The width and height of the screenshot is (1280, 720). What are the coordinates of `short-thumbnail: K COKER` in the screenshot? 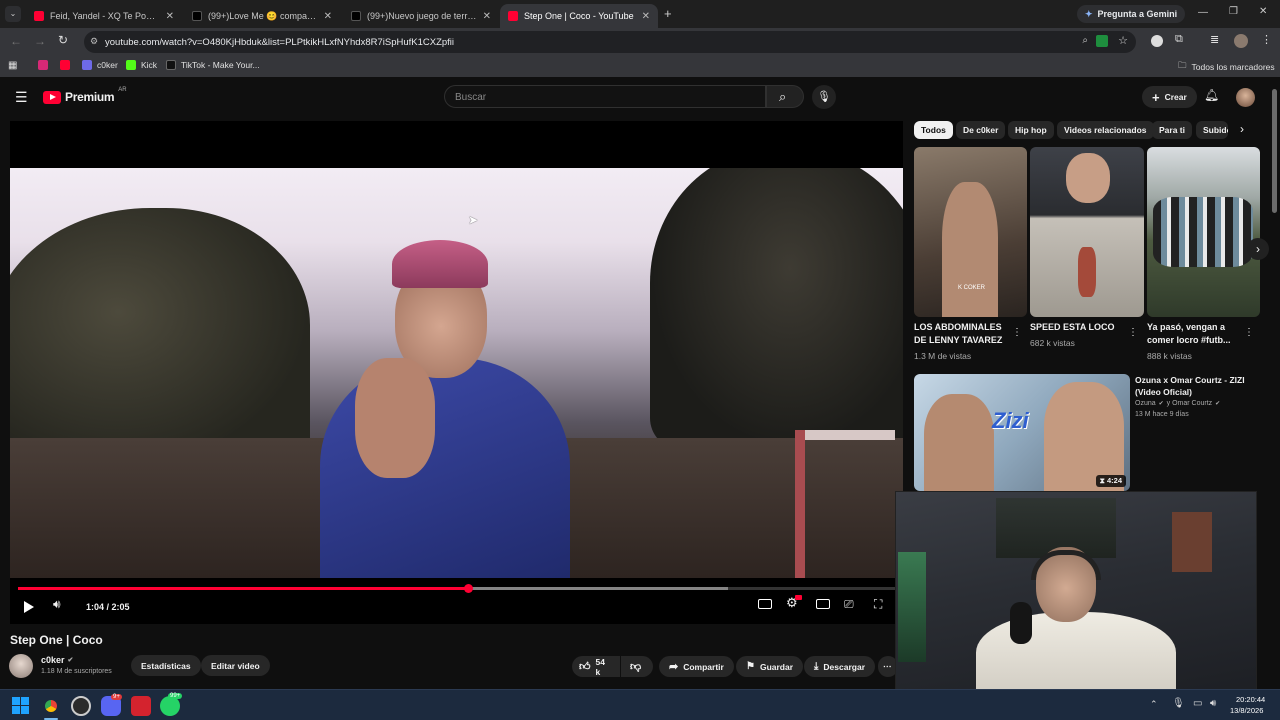 It's located at (970, 232).